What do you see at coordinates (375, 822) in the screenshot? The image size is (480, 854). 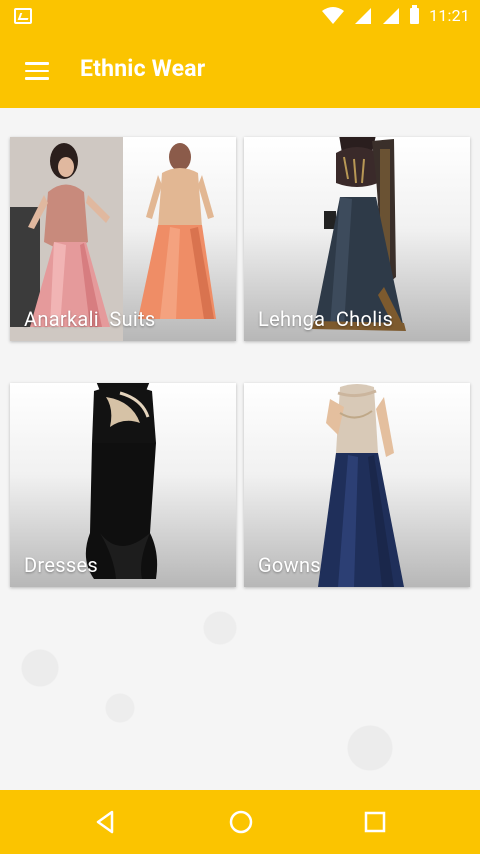 I see `nav-recents-icon` at bounding box center [375, 822].